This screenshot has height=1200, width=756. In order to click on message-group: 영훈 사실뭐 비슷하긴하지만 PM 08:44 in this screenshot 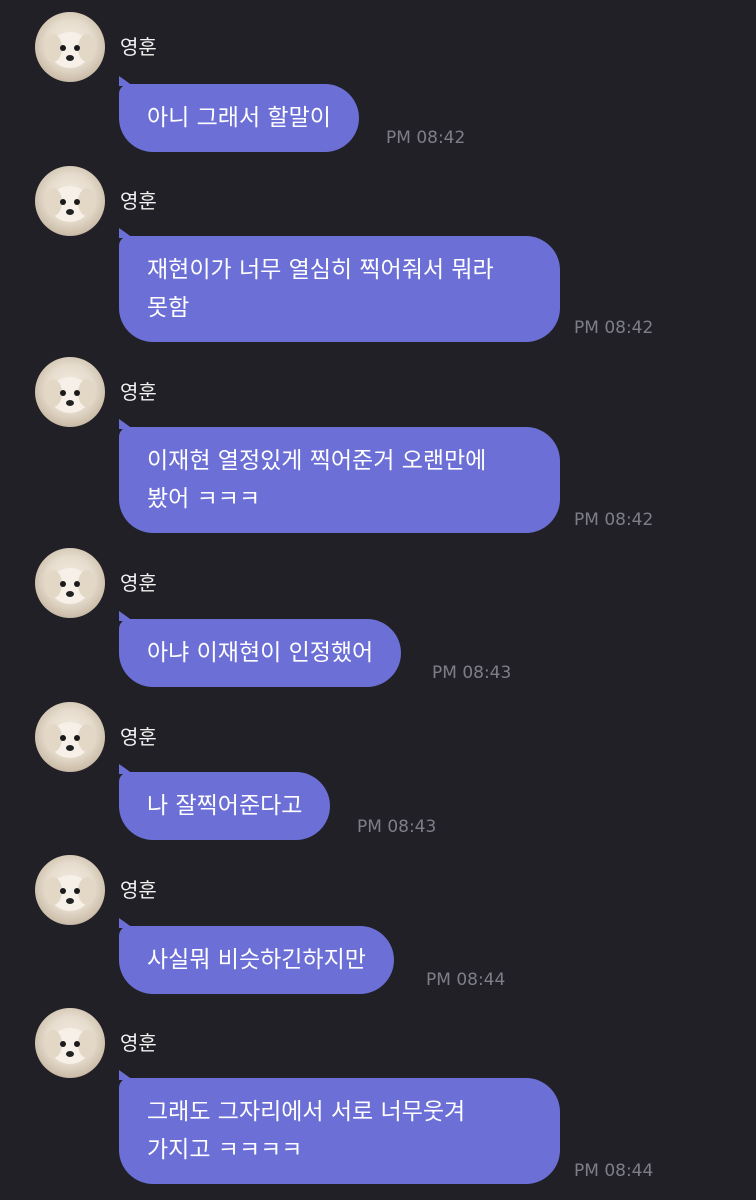, I will do `click(378, 927)`.